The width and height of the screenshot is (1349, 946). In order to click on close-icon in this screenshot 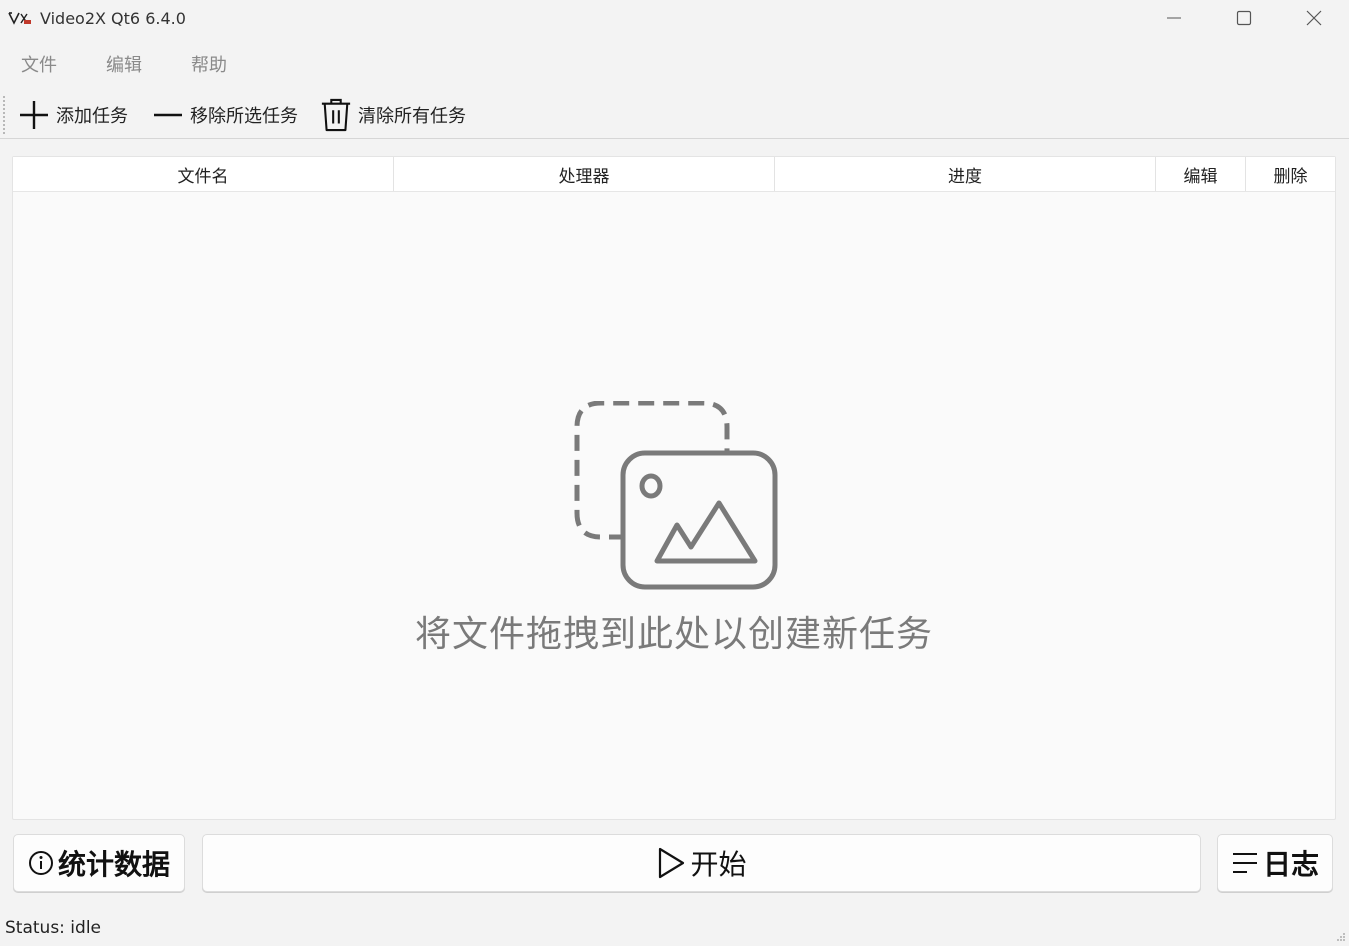, I will do `click(1314, 18)`.